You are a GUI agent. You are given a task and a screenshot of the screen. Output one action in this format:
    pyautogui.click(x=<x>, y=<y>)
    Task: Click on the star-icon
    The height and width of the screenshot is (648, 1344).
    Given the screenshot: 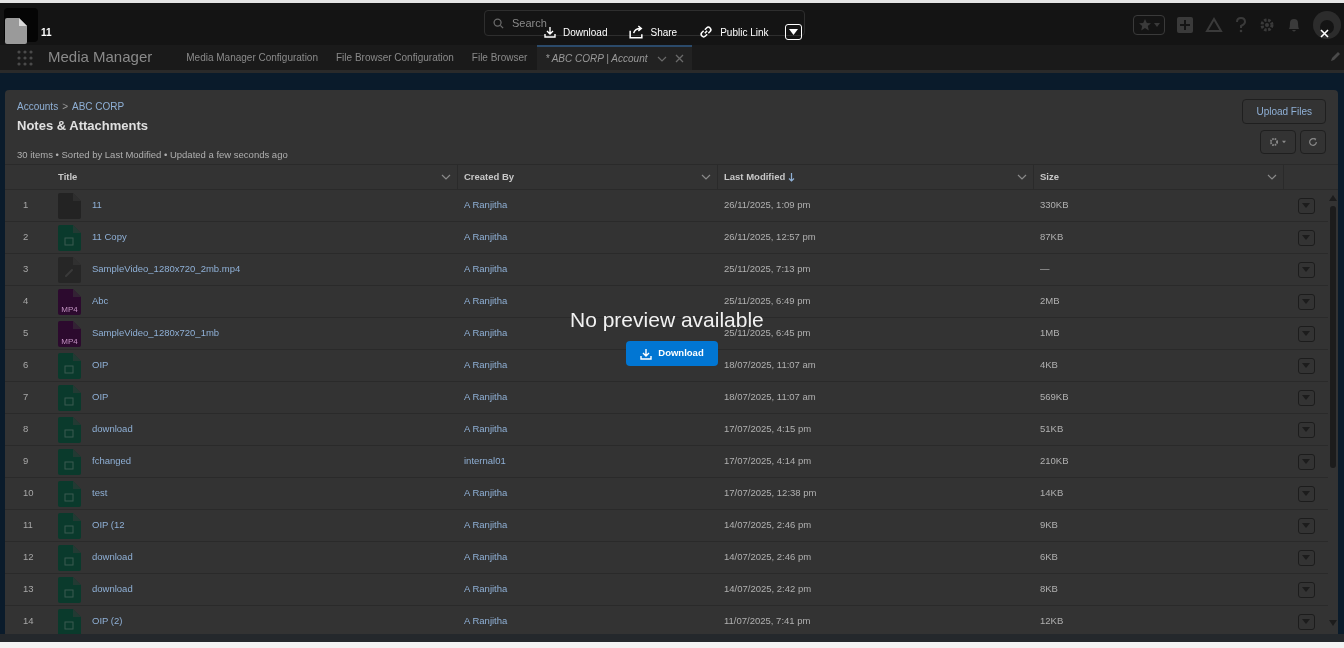 What is the action you would take?
    pyautogui.click(x=1144, y=25)
    